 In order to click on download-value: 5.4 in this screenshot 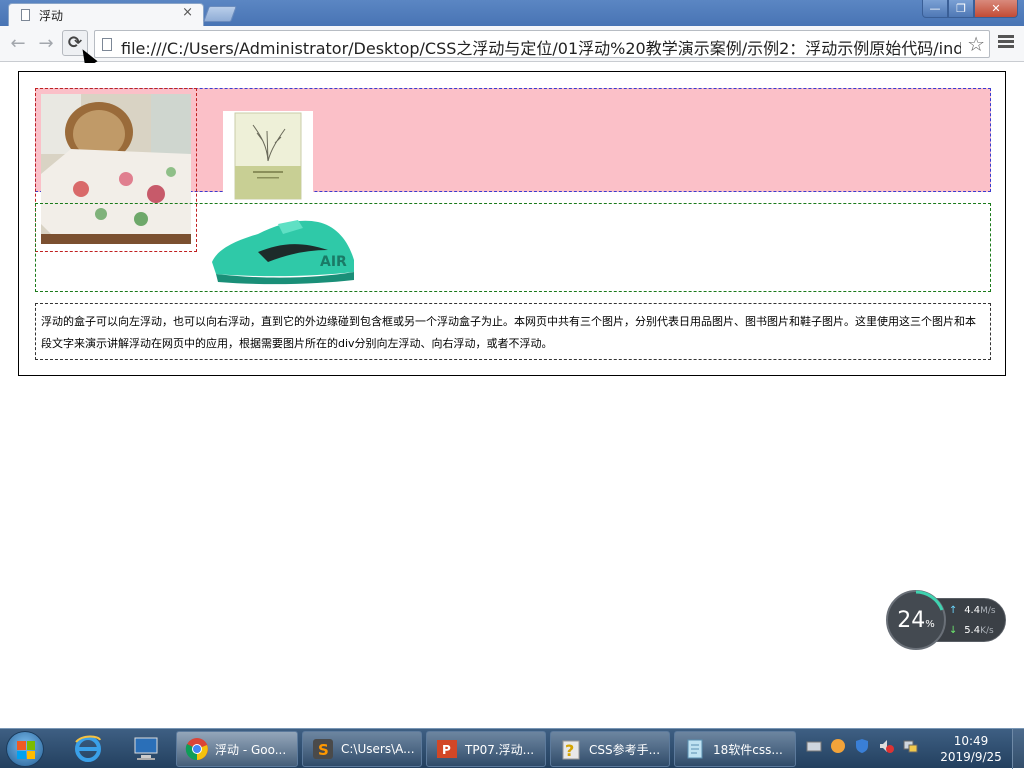, I will do `click(972, 630)`.